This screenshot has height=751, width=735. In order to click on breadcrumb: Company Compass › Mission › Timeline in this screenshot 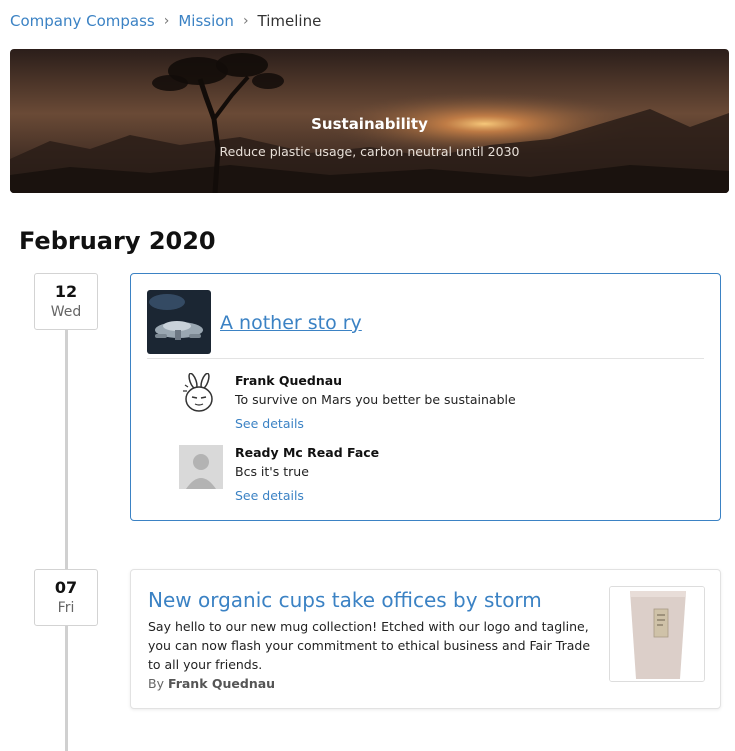, I will do `click(165, 21)`.